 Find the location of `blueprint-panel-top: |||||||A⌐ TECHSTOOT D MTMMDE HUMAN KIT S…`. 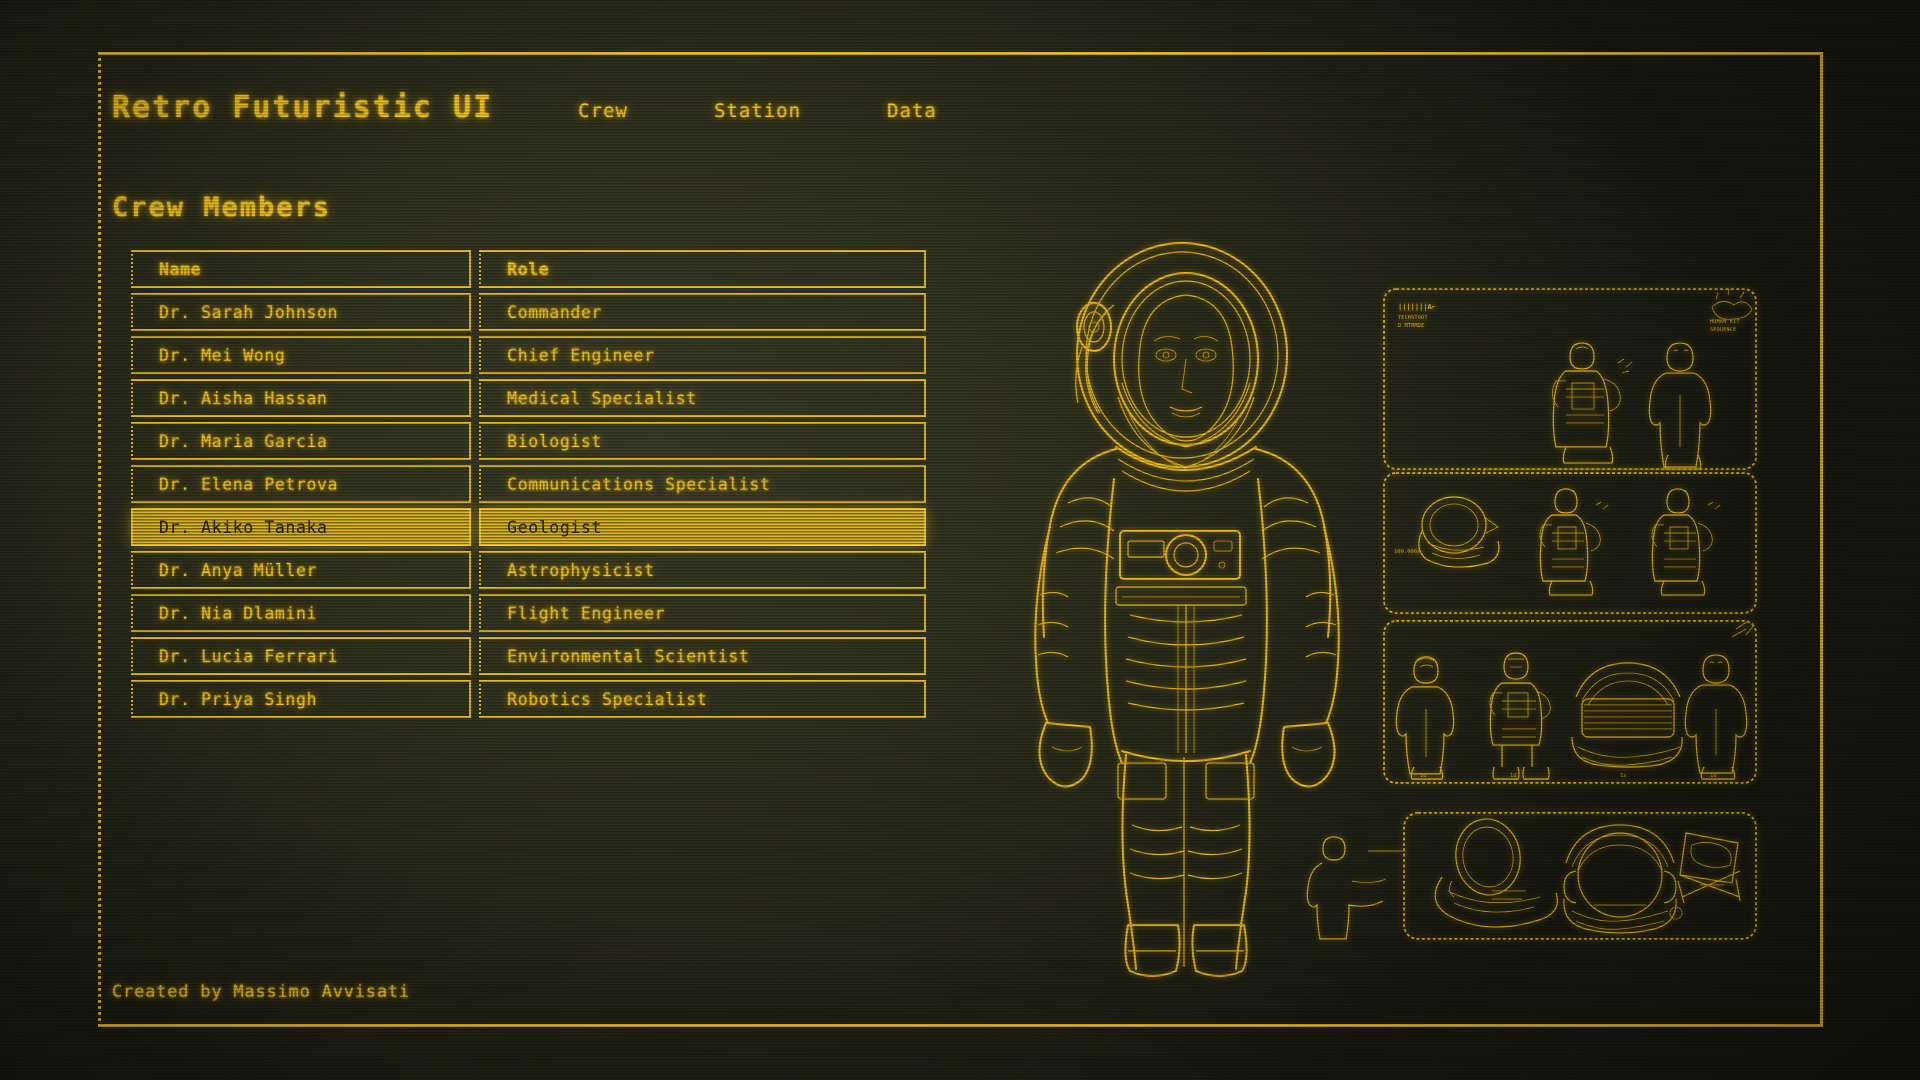

blueprint-panel-top: |||||||A⌐ TECHSTOOT D MTMMDE HUMAN KIT S… is located at coordinates (1570, 379).